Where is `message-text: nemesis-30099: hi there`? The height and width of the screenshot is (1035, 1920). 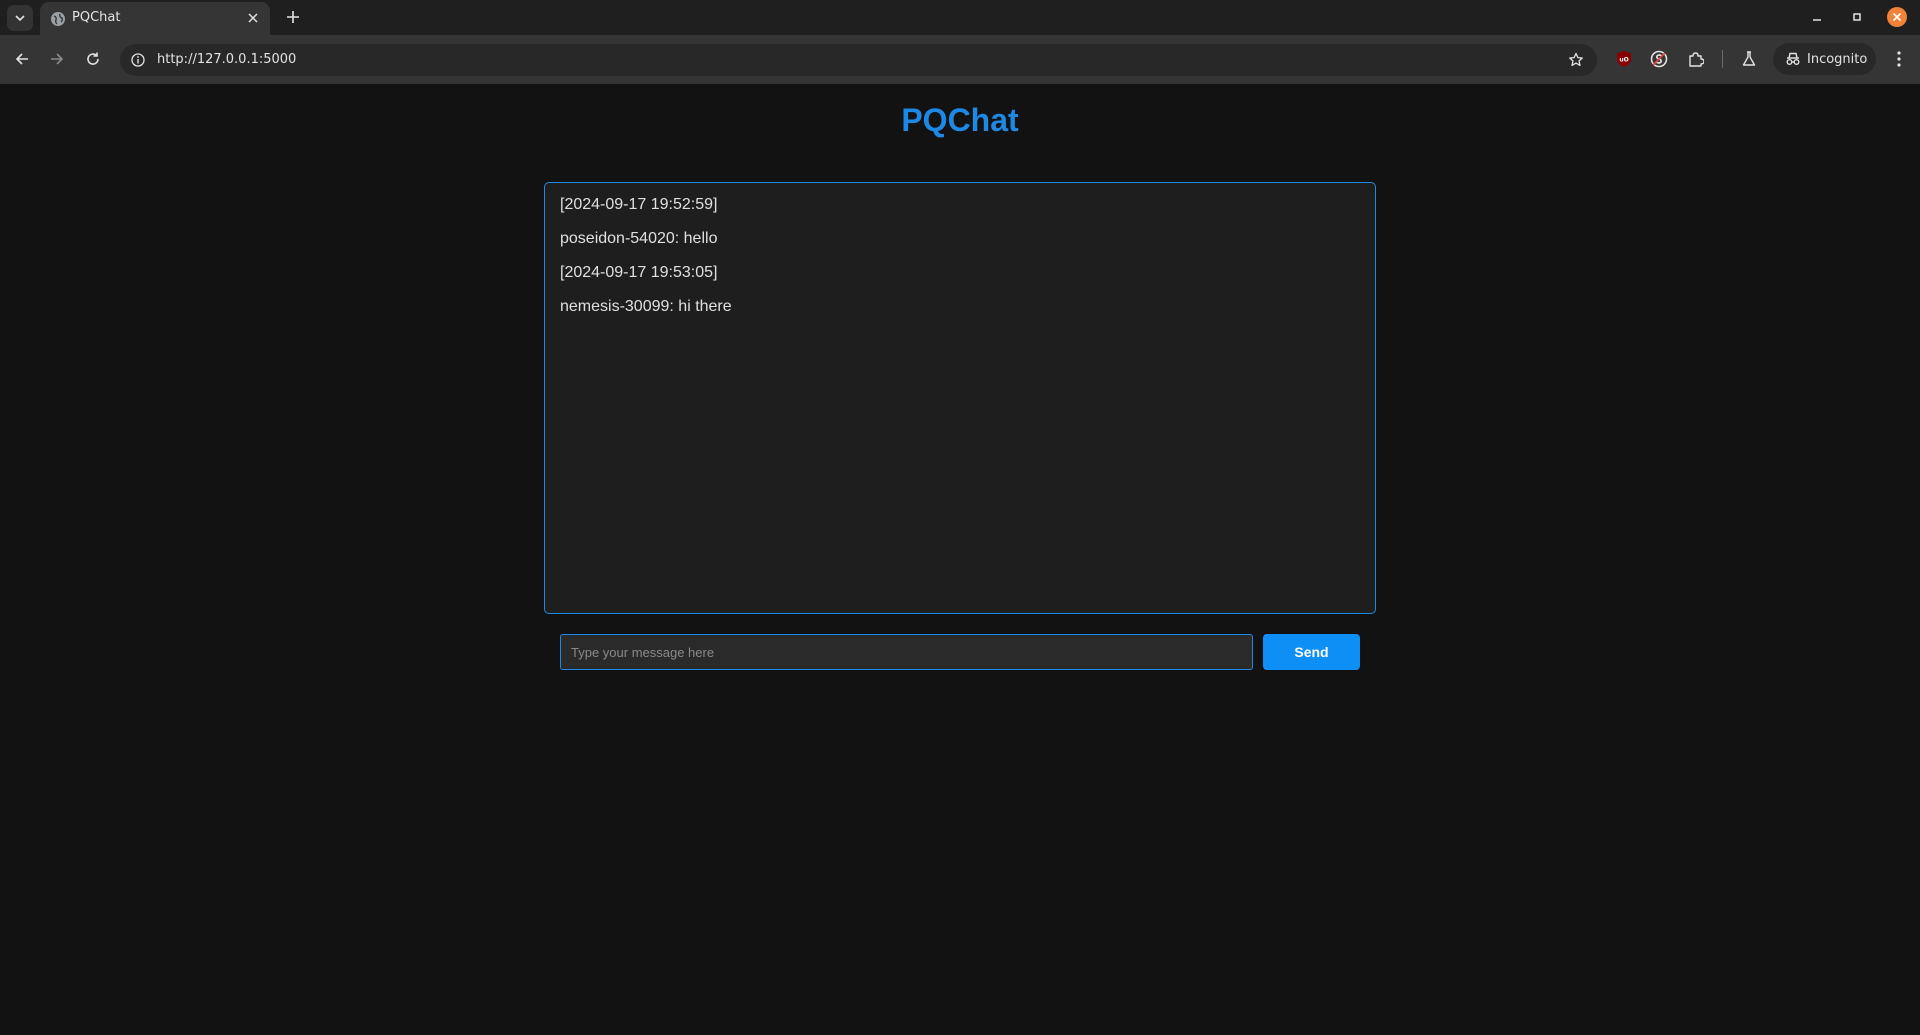
message-text: nemesis-30099: hi there is located at coordinates (646, 306).